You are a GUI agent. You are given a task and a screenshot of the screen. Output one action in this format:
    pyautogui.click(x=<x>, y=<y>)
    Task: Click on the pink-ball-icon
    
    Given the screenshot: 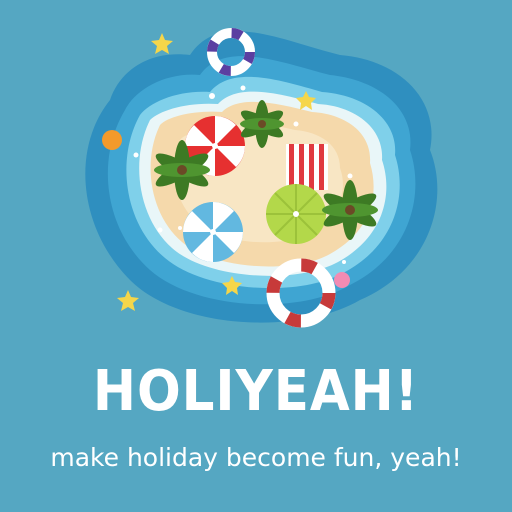 What is the action you would take?
    pyautogui.click(x=342, y=280)
    